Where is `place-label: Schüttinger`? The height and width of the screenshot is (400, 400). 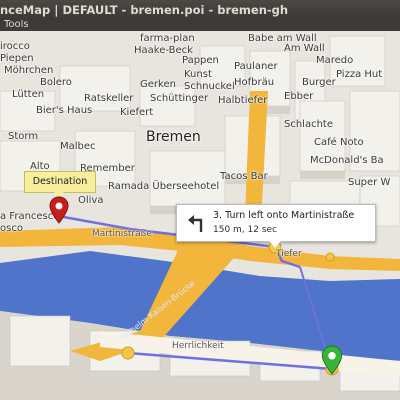
place-label: Schüttinger is located at coordinates (179, 98).